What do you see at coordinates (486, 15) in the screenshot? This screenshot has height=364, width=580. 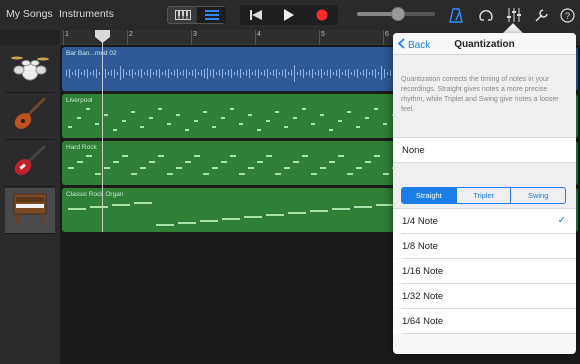 I see `loop-browser-icon` at bounding box center [486, 15].